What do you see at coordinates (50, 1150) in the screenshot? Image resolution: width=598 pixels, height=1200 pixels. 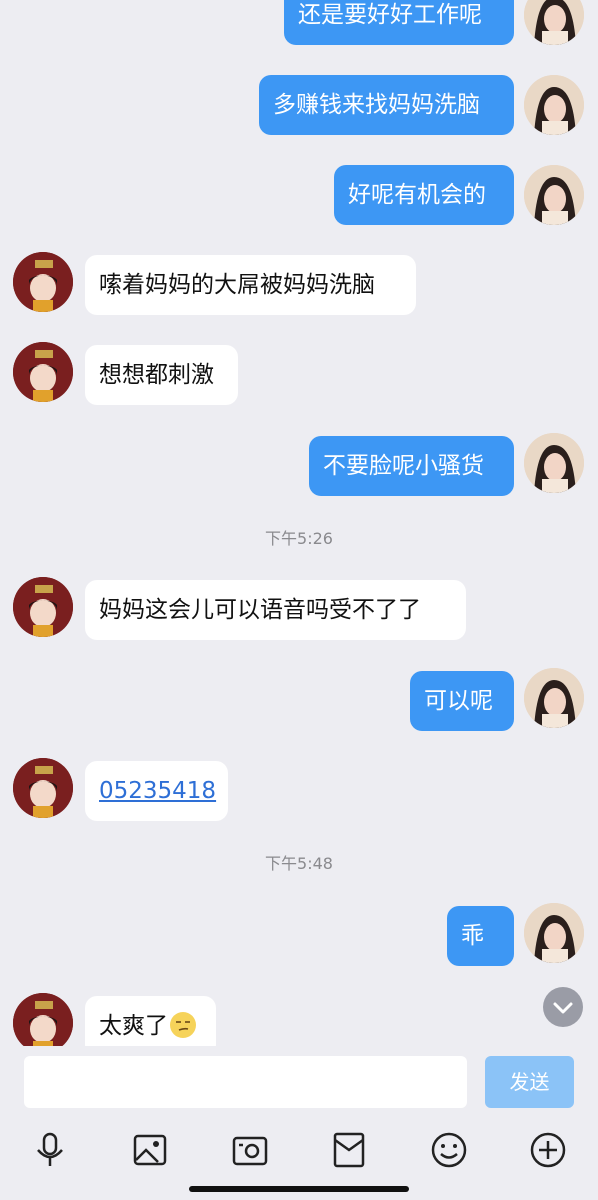 I see `microphone-icon` at bounding box center [50, 1150].